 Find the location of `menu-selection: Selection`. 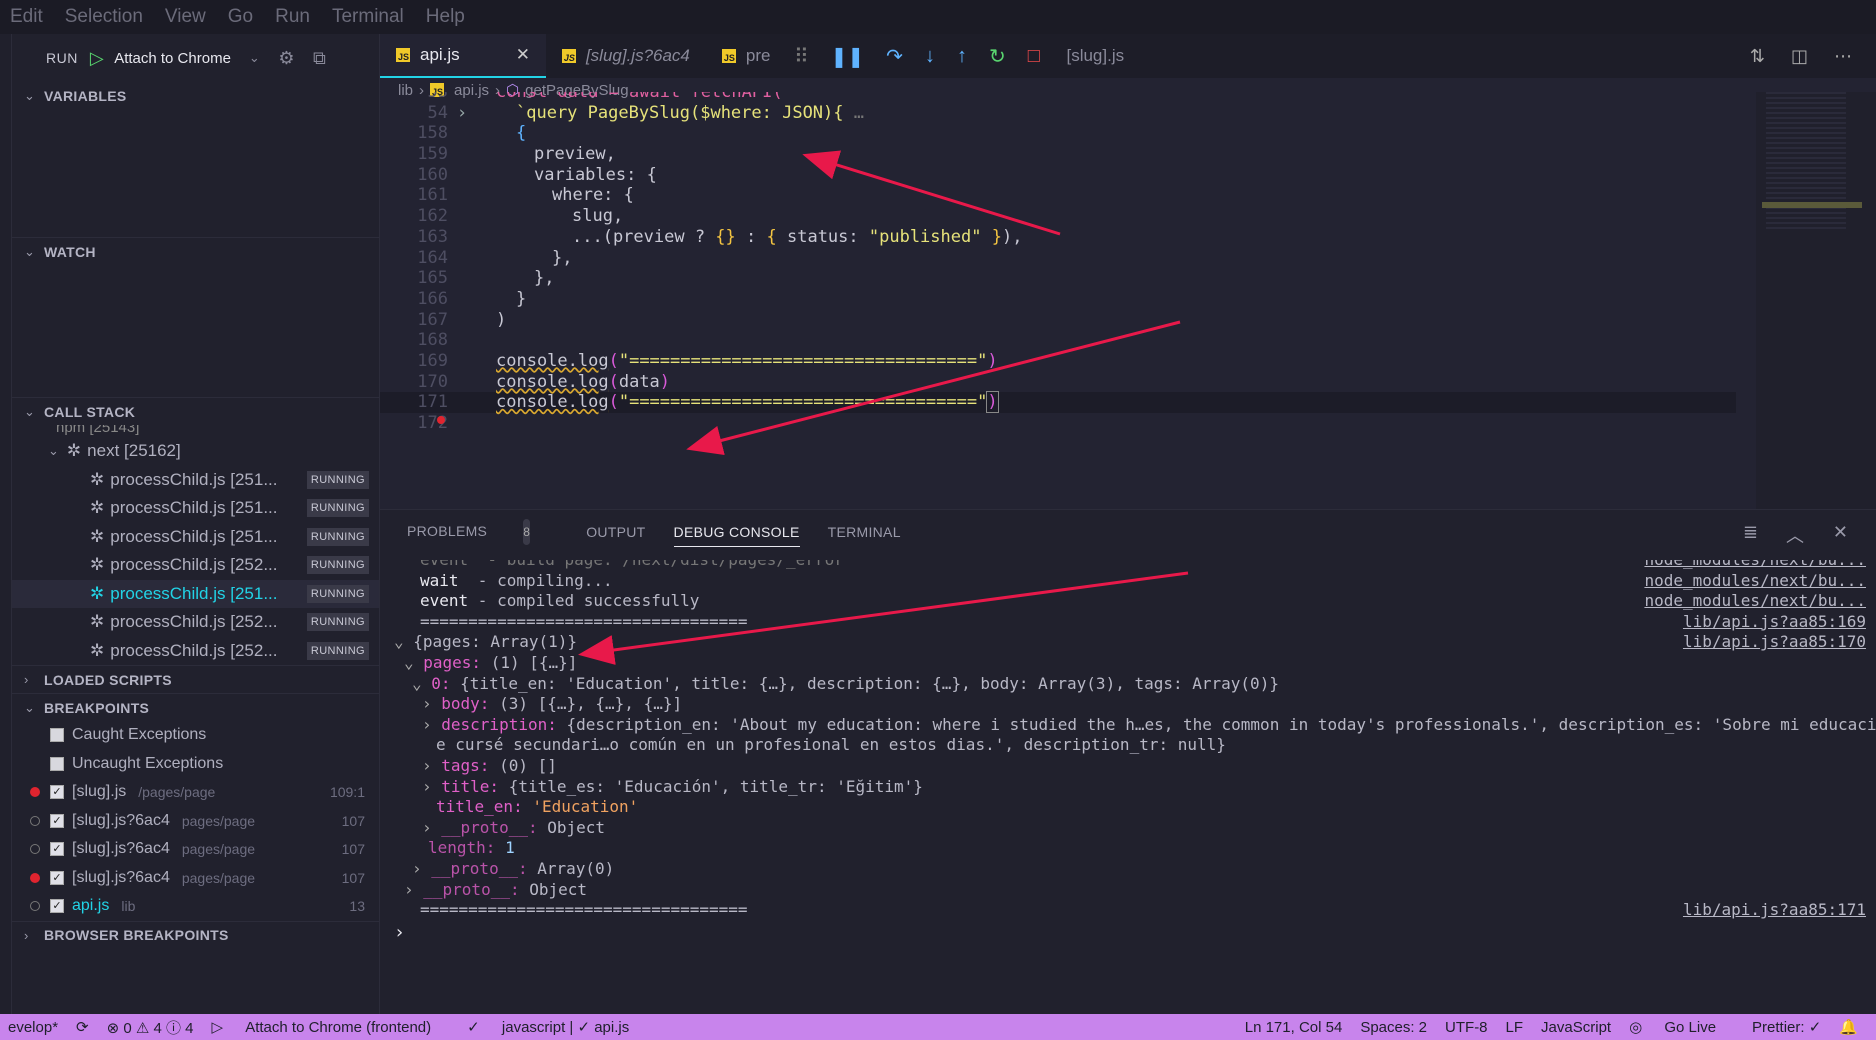

menu-selection: Selection is located at coordinates (104, 17).